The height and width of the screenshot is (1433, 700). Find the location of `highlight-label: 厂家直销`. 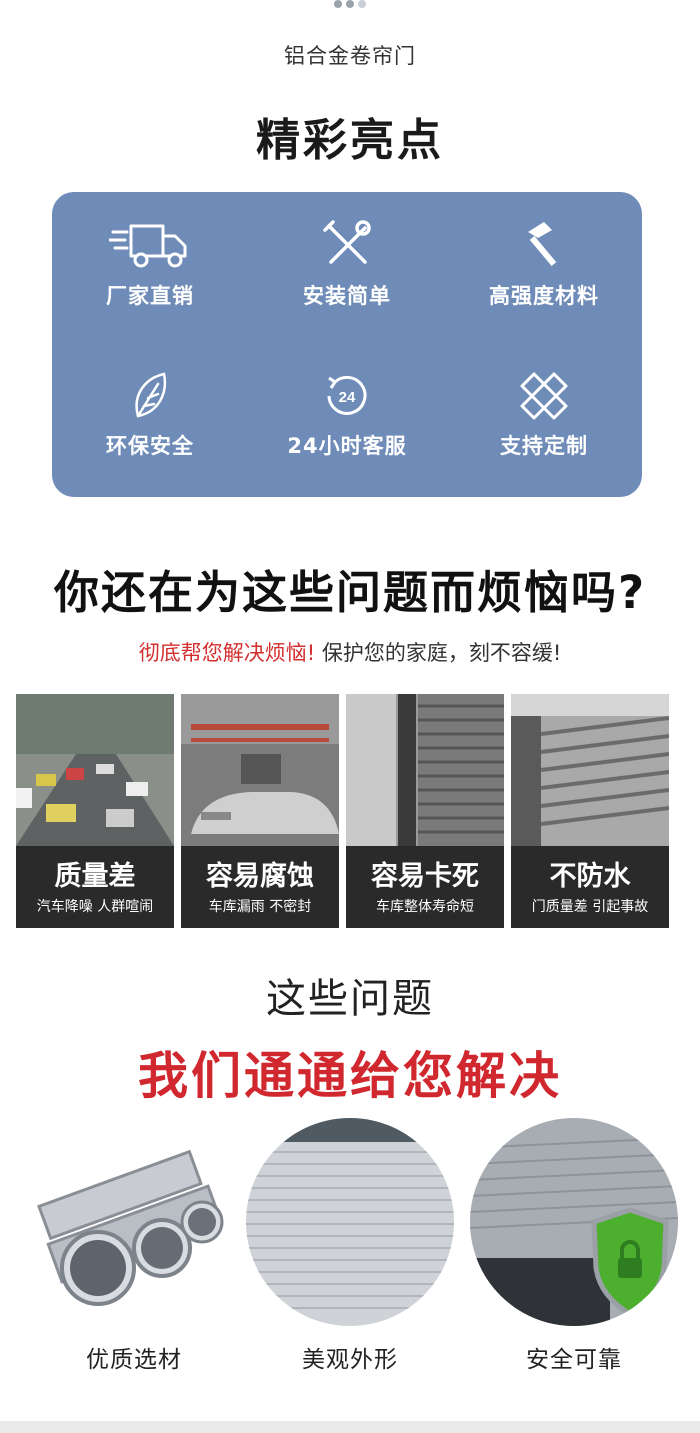

highlight-label: 厂家直销 is located at coordinates (150, 296).